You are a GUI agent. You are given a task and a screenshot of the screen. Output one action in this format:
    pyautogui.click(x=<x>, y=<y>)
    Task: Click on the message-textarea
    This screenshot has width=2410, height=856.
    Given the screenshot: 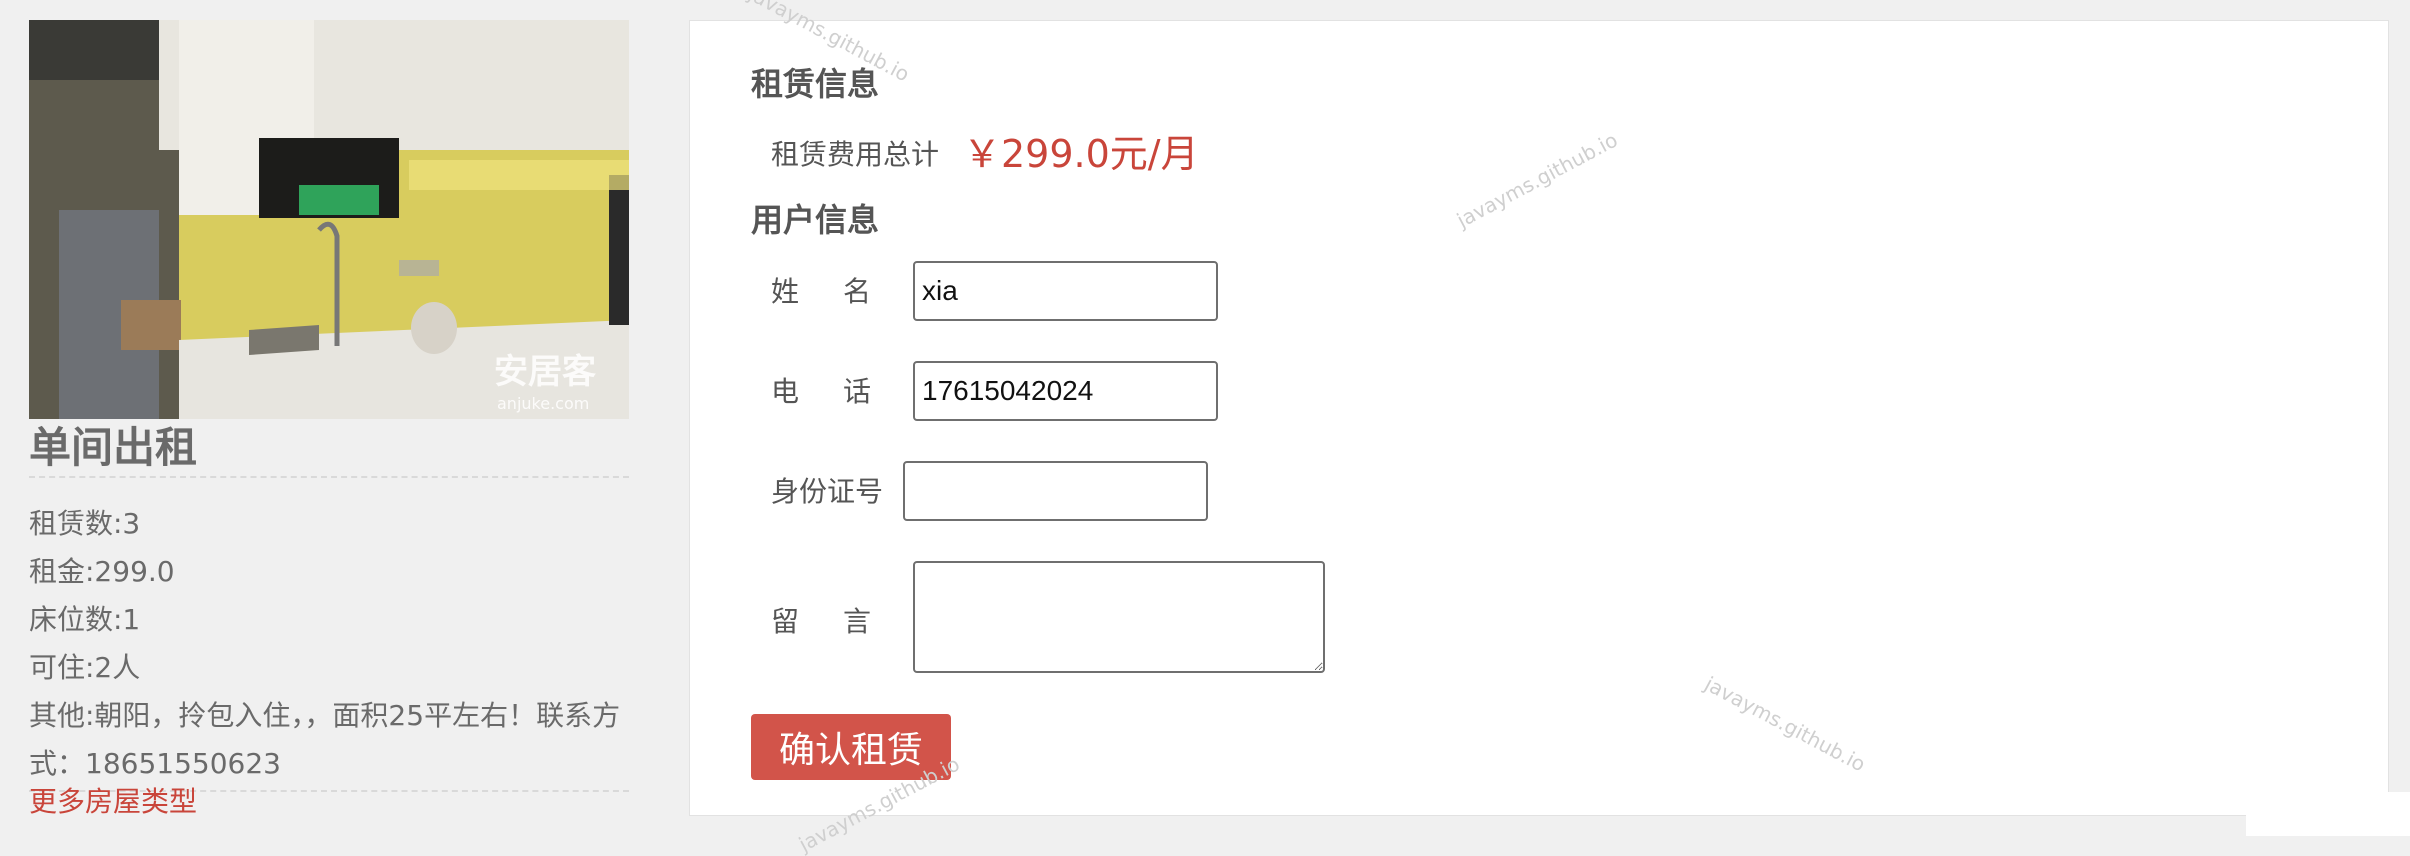 What is the action you would take?
    pyautogui.click(x=1119, y=617)
    